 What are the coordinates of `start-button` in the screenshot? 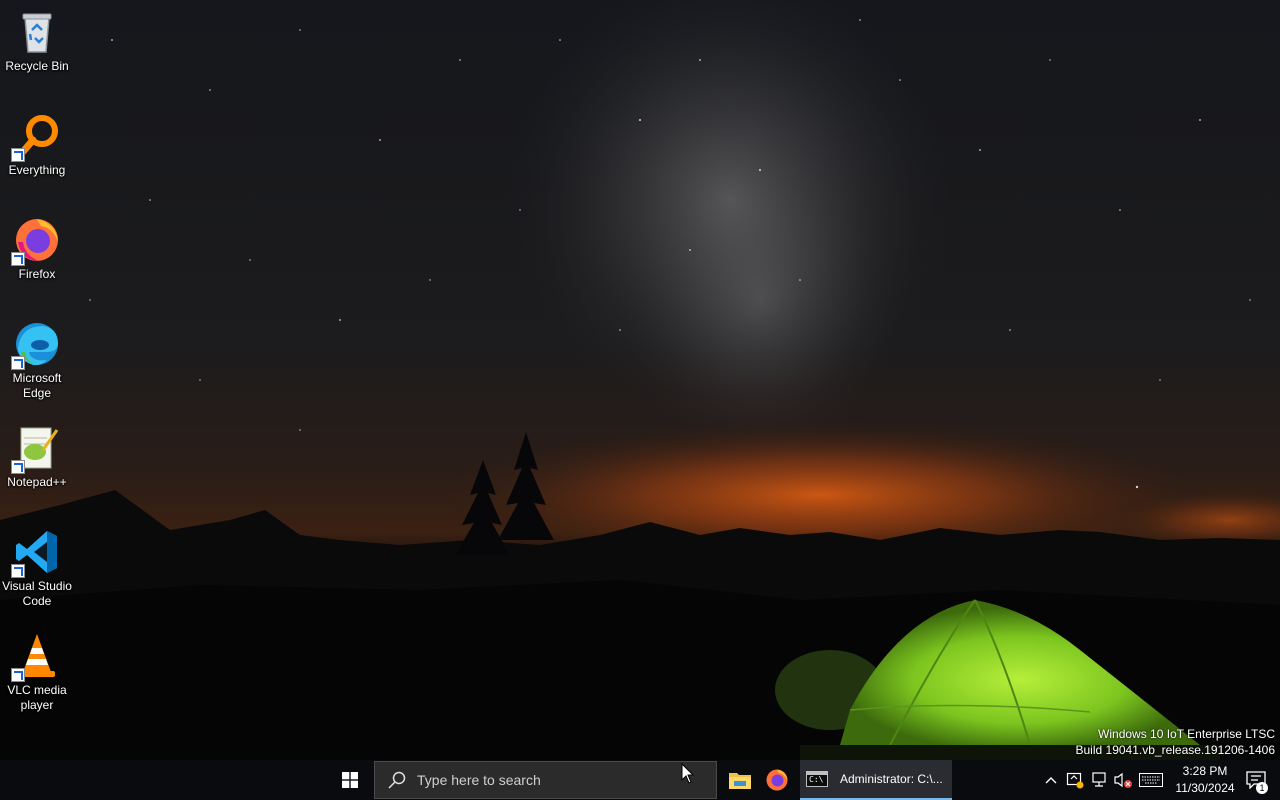 It's located at (350, 780).